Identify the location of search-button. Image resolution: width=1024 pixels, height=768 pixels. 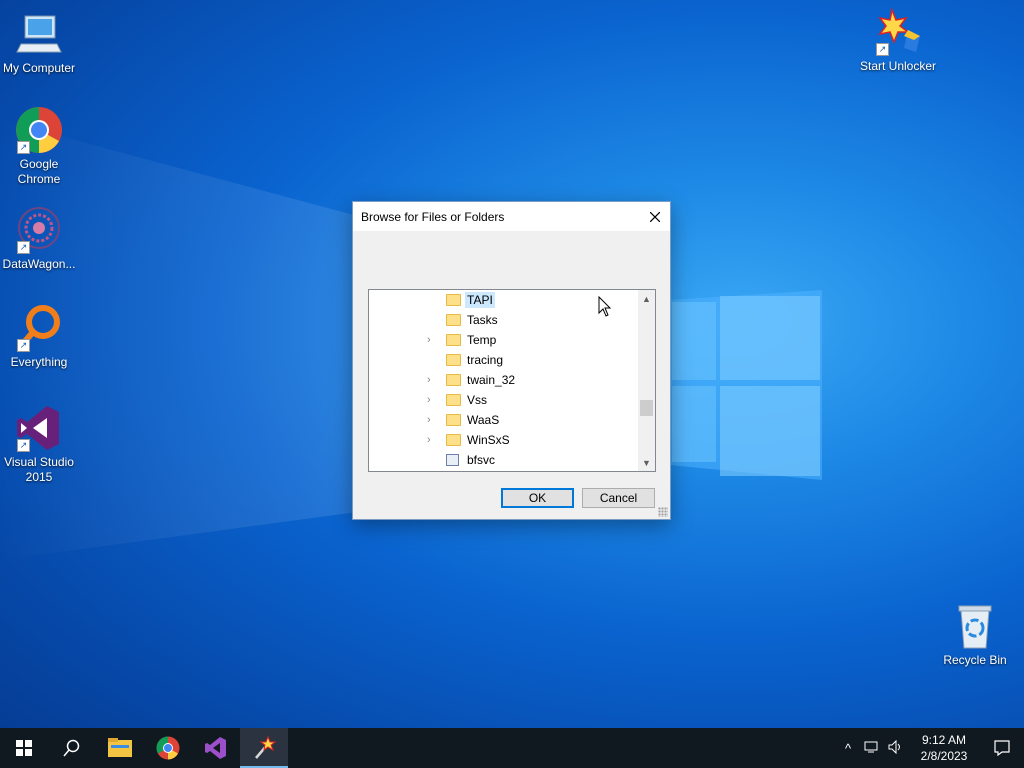
(72, 748).